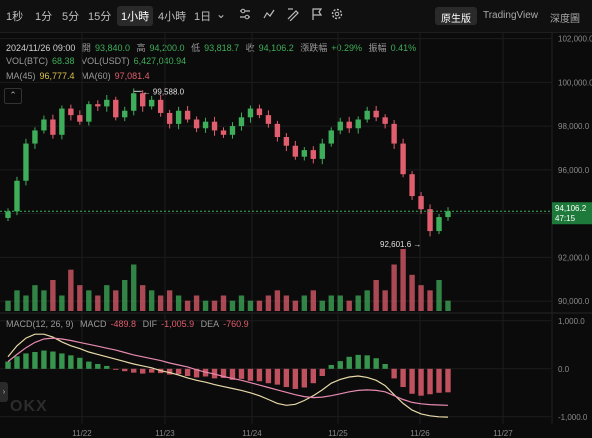 This screenshot has height=438, width=592. Describe the element at coordinates (43, 16) in the screenshot. I see `timeframe-1m: 1分` at that location.